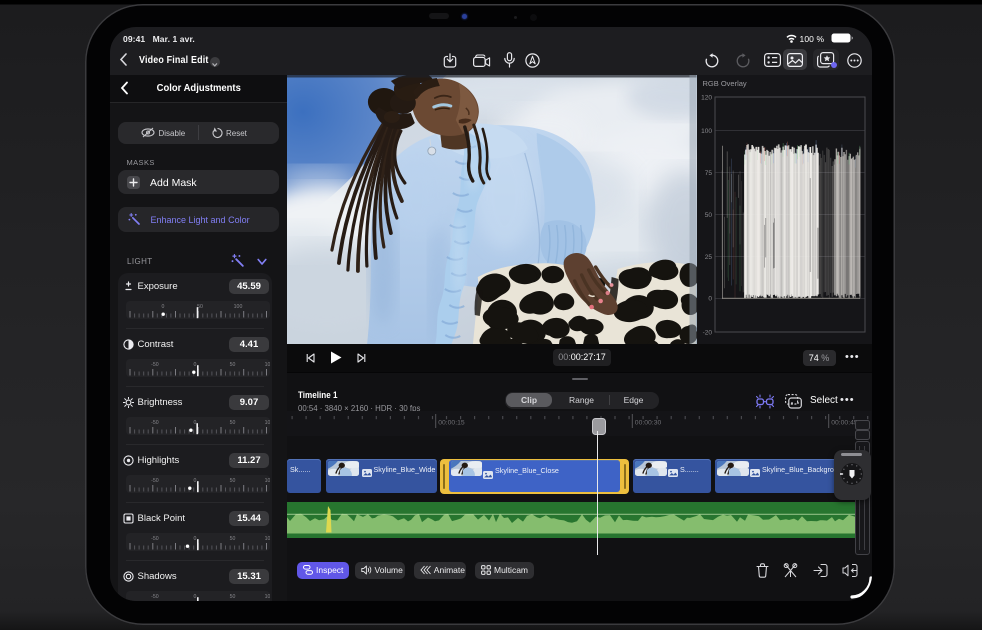  I want to click on svg-text: 75, so click(708, 172).